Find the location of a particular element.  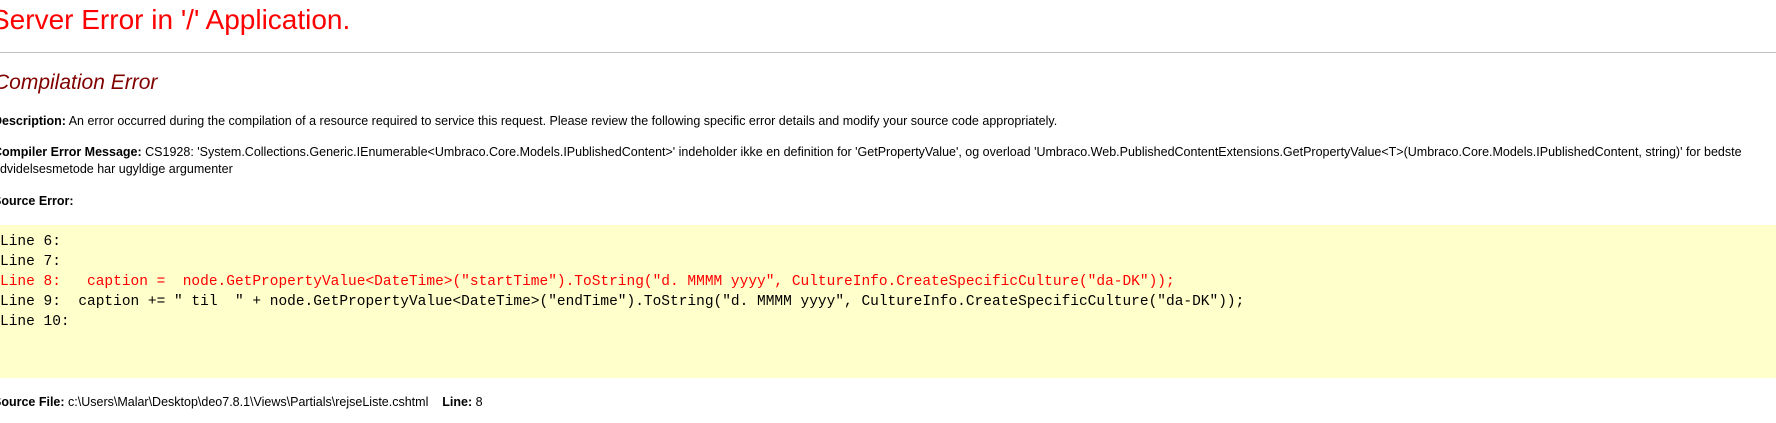

source-error-label: Source Error: is located at coordinates (37, 201).